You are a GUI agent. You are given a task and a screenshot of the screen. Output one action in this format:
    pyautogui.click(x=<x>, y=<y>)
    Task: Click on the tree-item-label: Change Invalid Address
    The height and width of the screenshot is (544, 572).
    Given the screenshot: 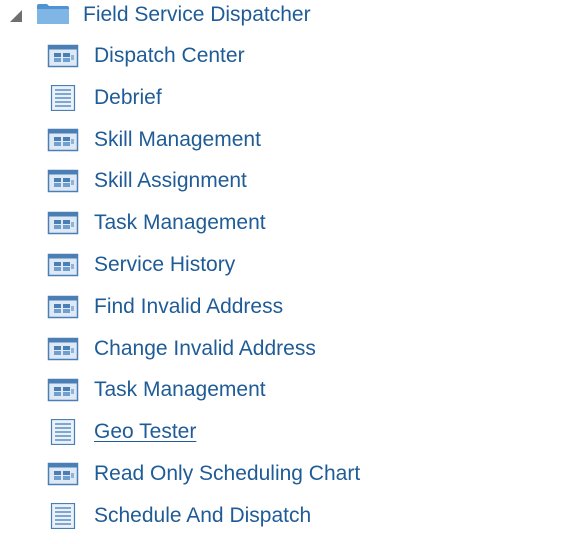 What is the action you would take?
    pyautogui.click(x=205, y=349)
    